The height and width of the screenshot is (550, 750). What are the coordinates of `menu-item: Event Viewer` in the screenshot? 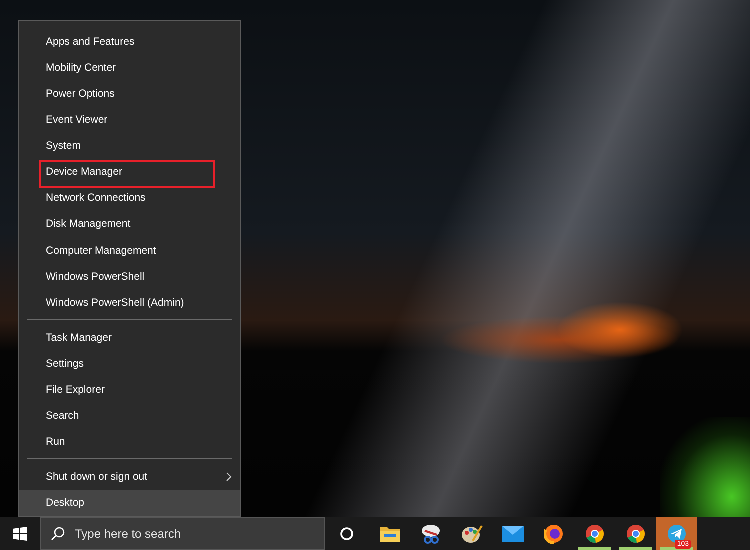 It's located at (129, 120).